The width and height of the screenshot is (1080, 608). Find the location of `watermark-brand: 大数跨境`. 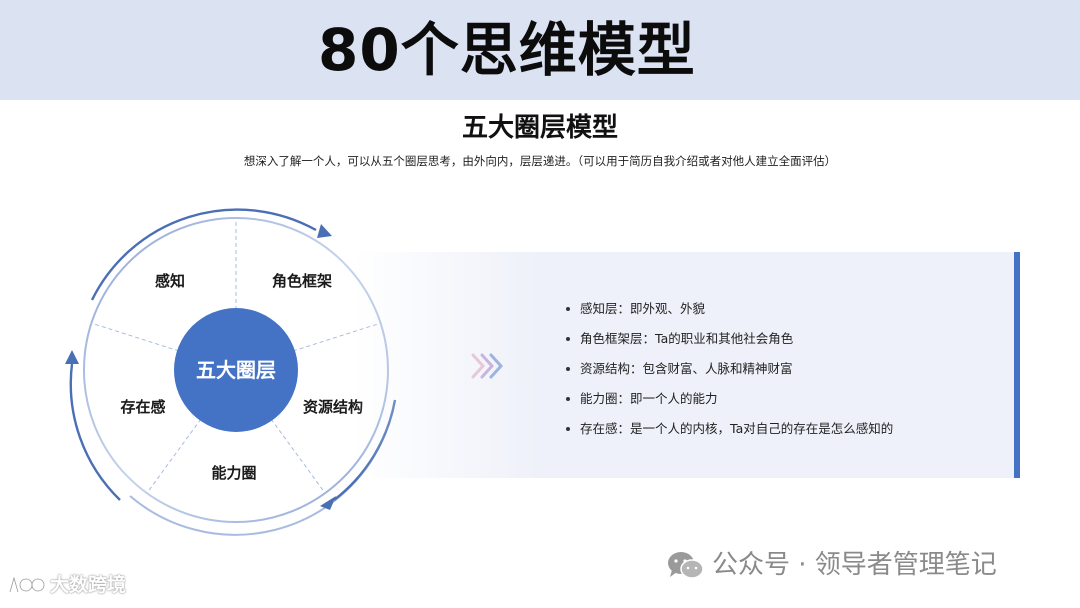

watermark-brand: 大数跨境 is located at coordinates (66, 585).